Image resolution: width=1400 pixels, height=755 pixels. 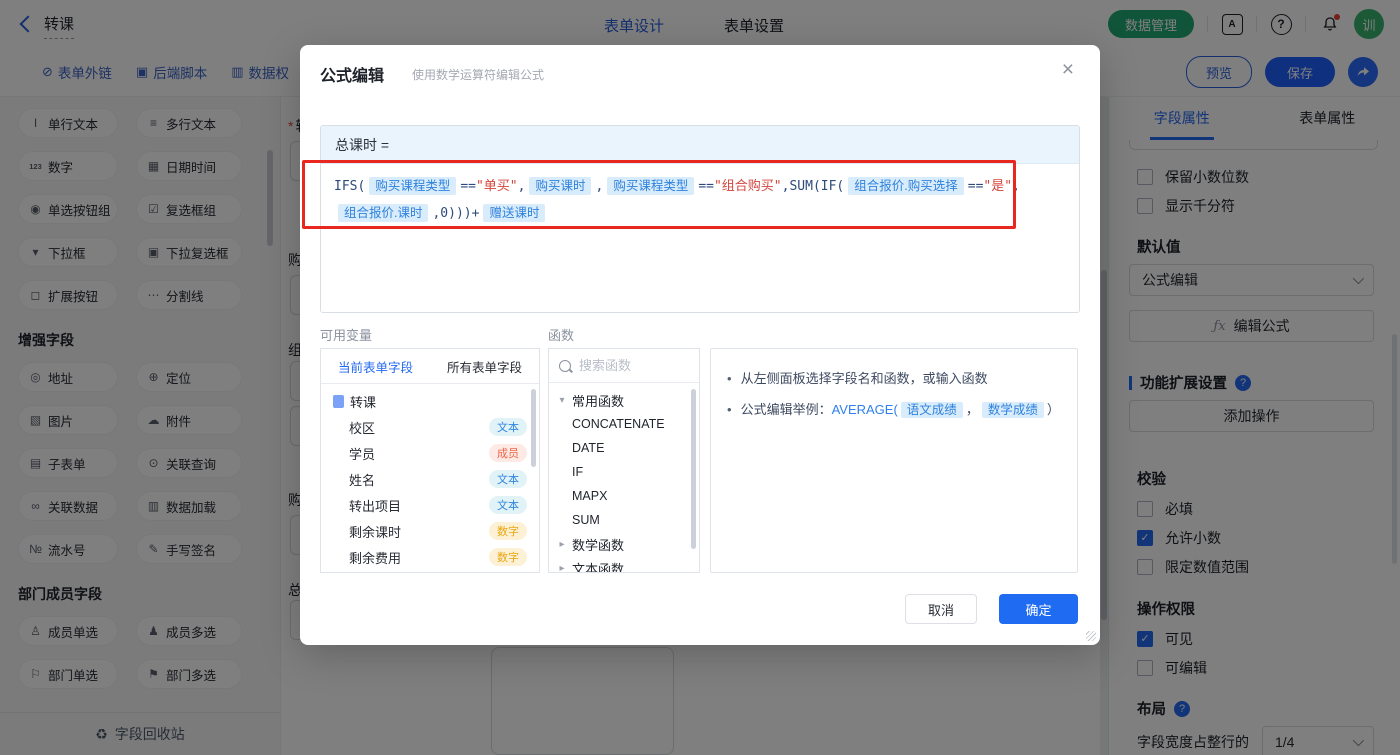 What do you see at coordinates (588, 448) in the screenshot?
I see `func-item-label: DATE` at bounding box center [588, 448].